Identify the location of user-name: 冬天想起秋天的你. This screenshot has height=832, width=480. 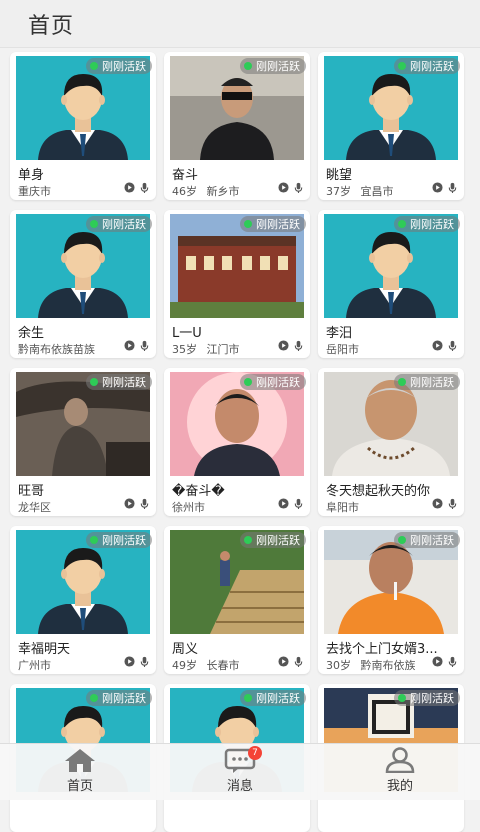
(378, 491).